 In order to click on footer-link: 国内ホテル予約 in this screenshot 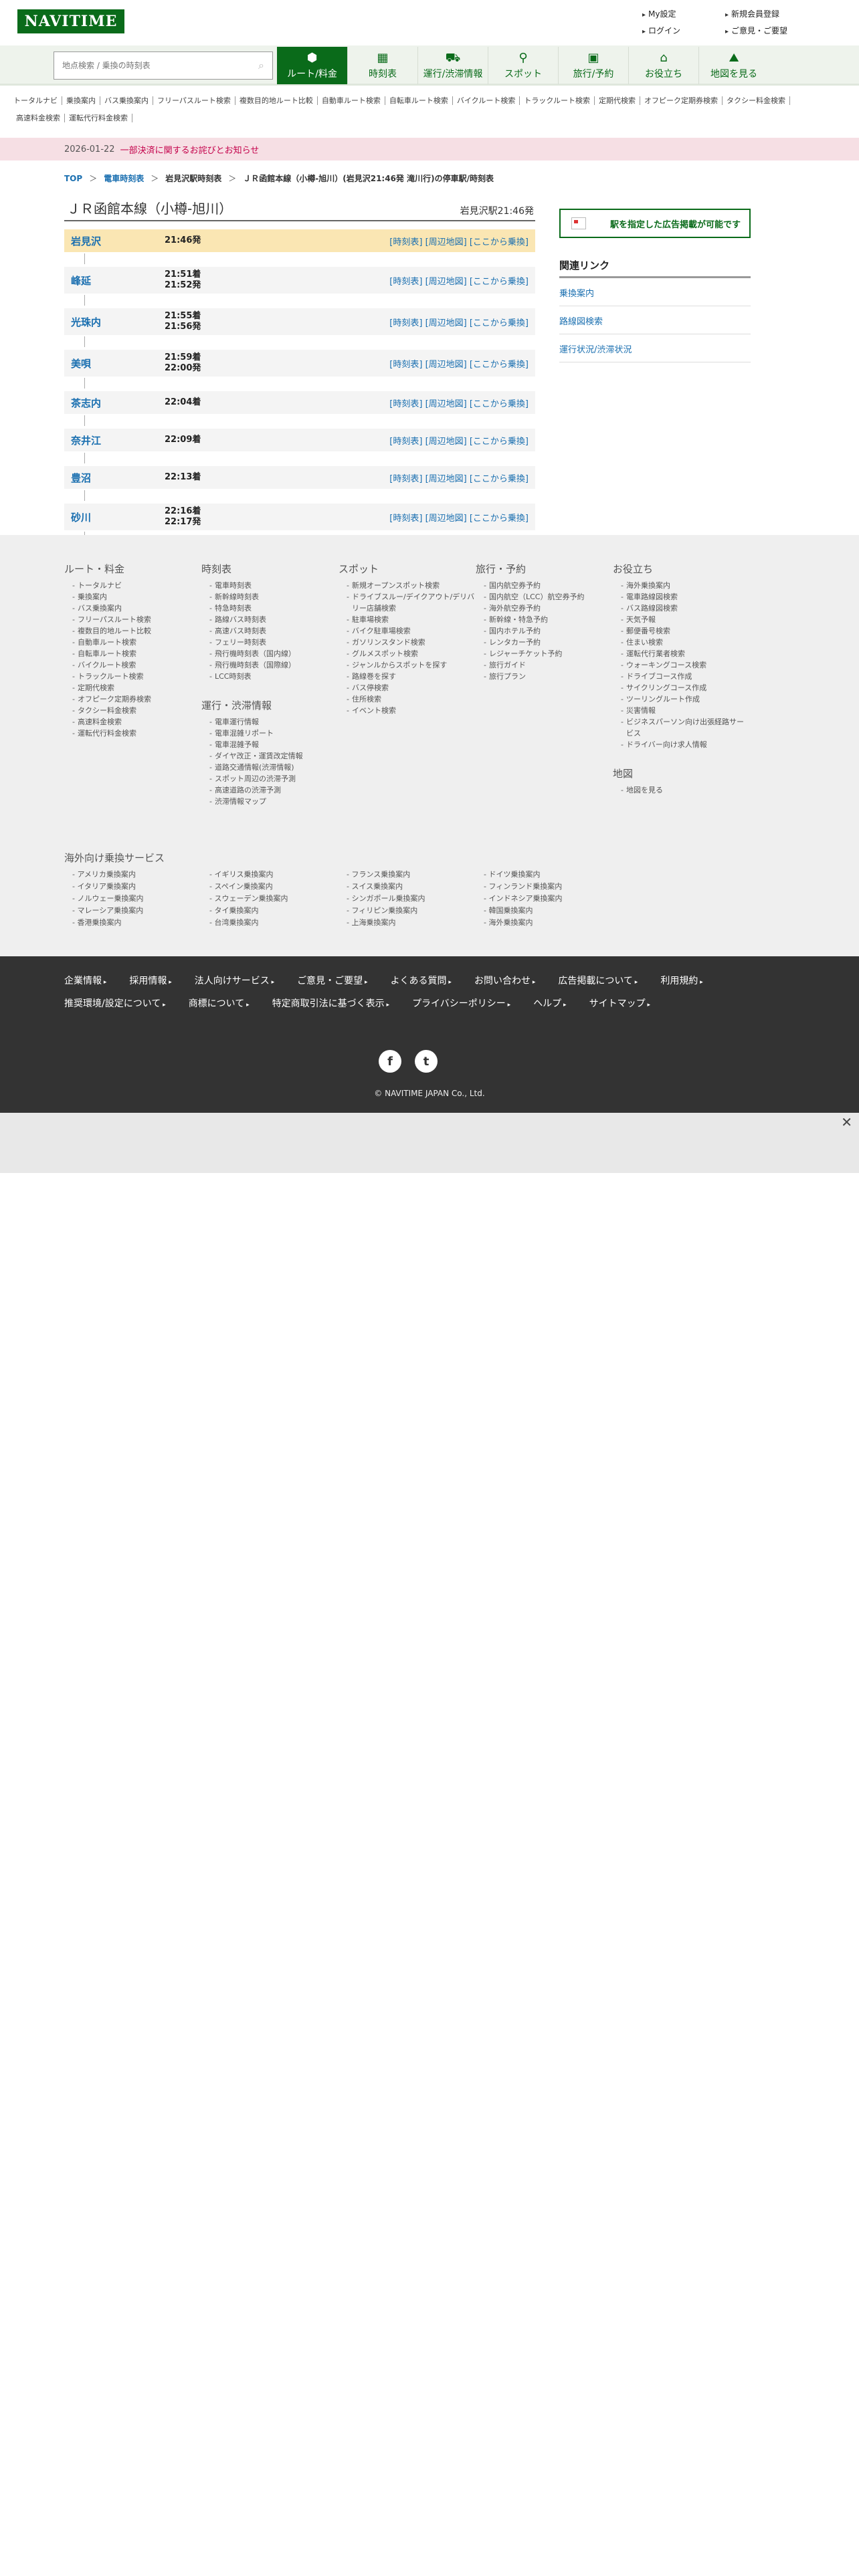, I will do `click(544, 631)`.